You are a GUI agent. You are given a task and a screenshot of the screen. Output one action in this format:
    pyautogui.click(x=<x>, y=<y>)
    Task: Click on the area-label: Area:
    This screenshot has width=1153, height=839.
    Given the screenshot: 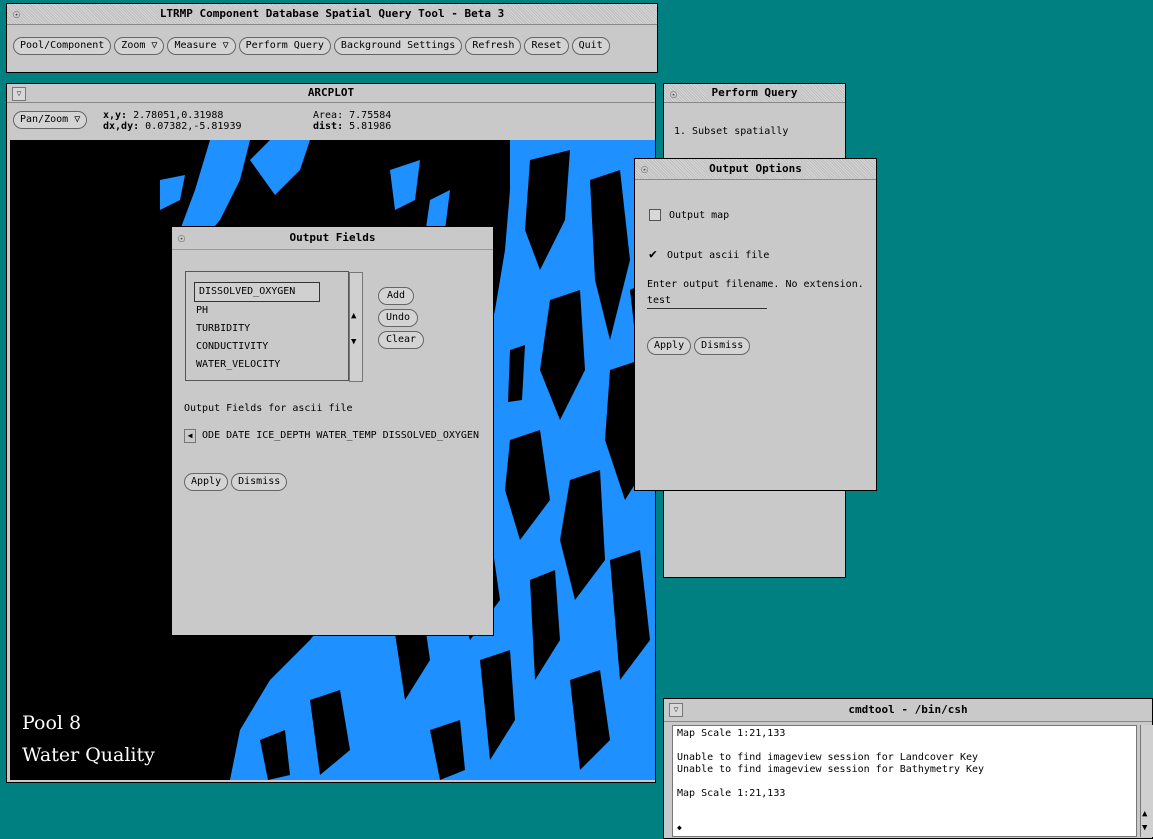 What is the action you would take?
    pyautogui.click(x=328, y=115)
    